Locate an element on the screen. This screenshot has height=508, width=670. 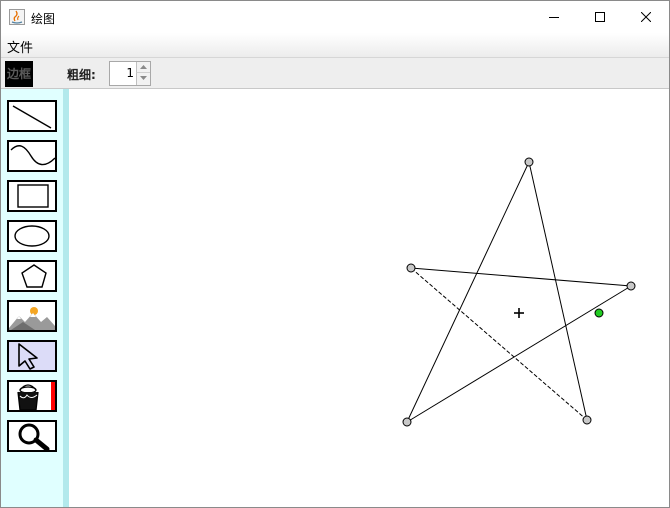
rectangle-icon is located at coordinates (33, 196).